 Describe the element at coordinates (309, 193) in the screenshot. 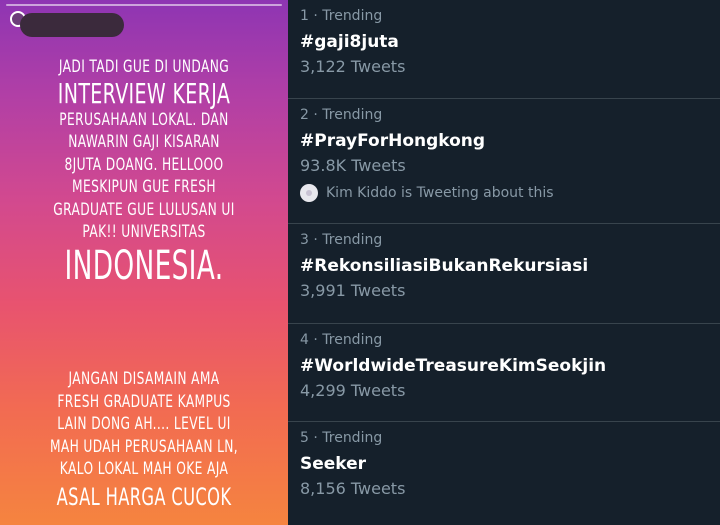

I see `user-avatar-icon` at that location.